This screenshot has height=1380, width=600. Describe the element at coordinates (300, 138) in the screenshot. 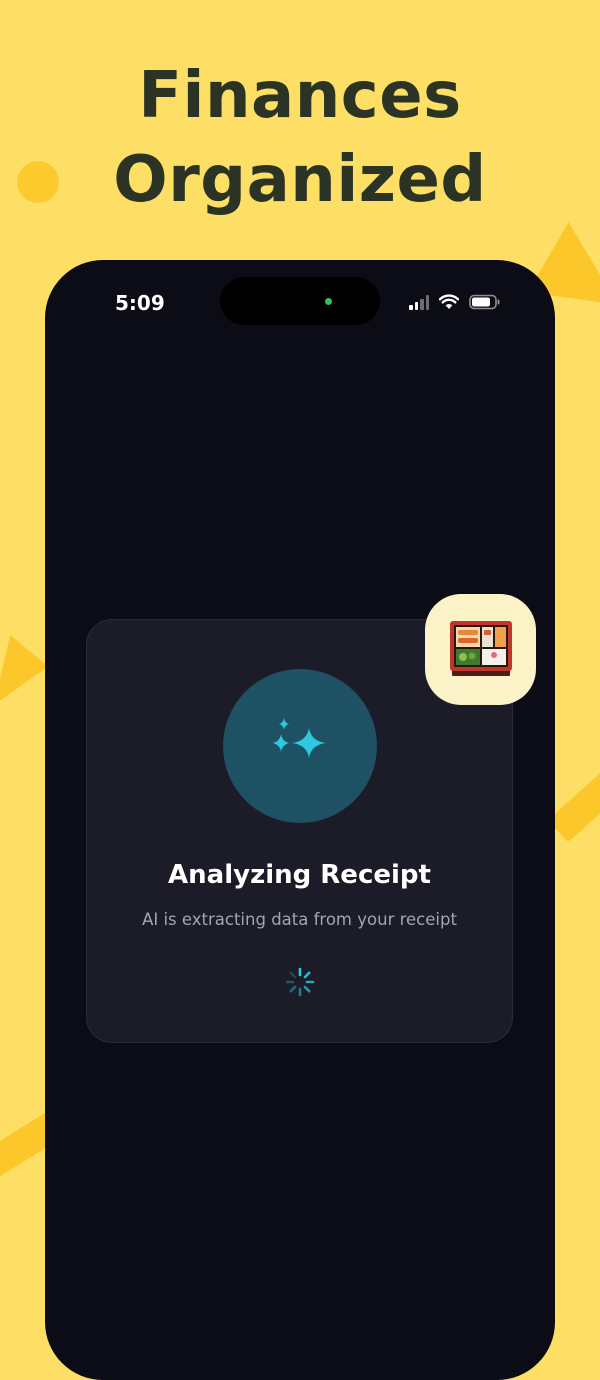

I see `promo-headline: Finances Organized` at that location.